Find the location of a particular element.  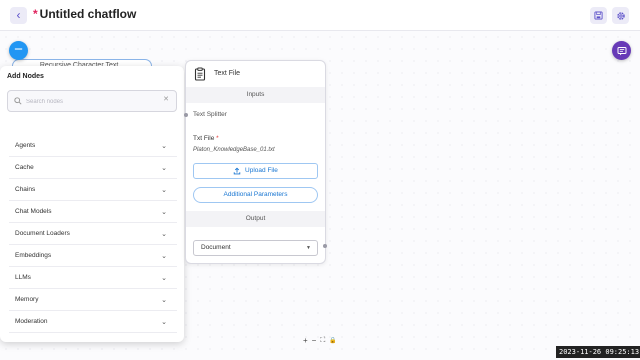

fit-view-button: ⛶ is located at coordinates (322, 341).